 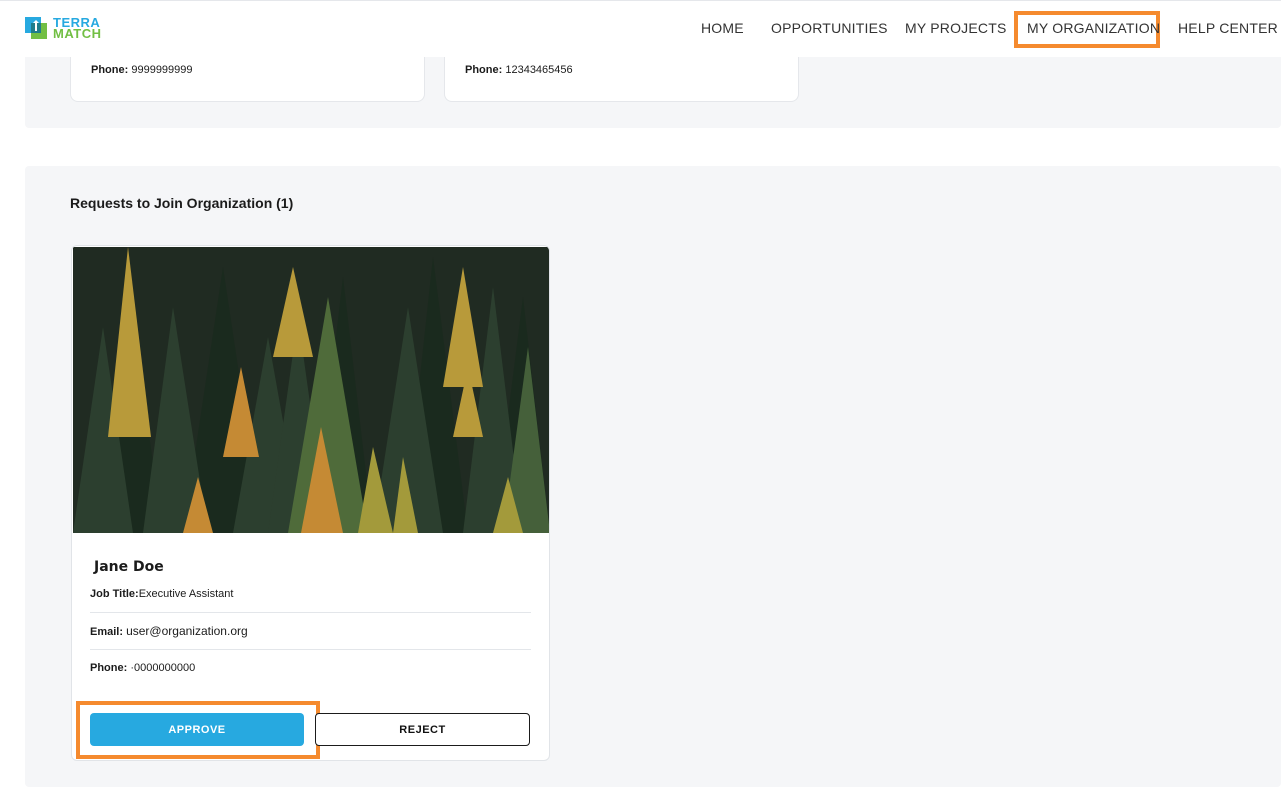 I want to click on join-requests-title: Requests to Join Organization (1), so click(x=182, y=203).